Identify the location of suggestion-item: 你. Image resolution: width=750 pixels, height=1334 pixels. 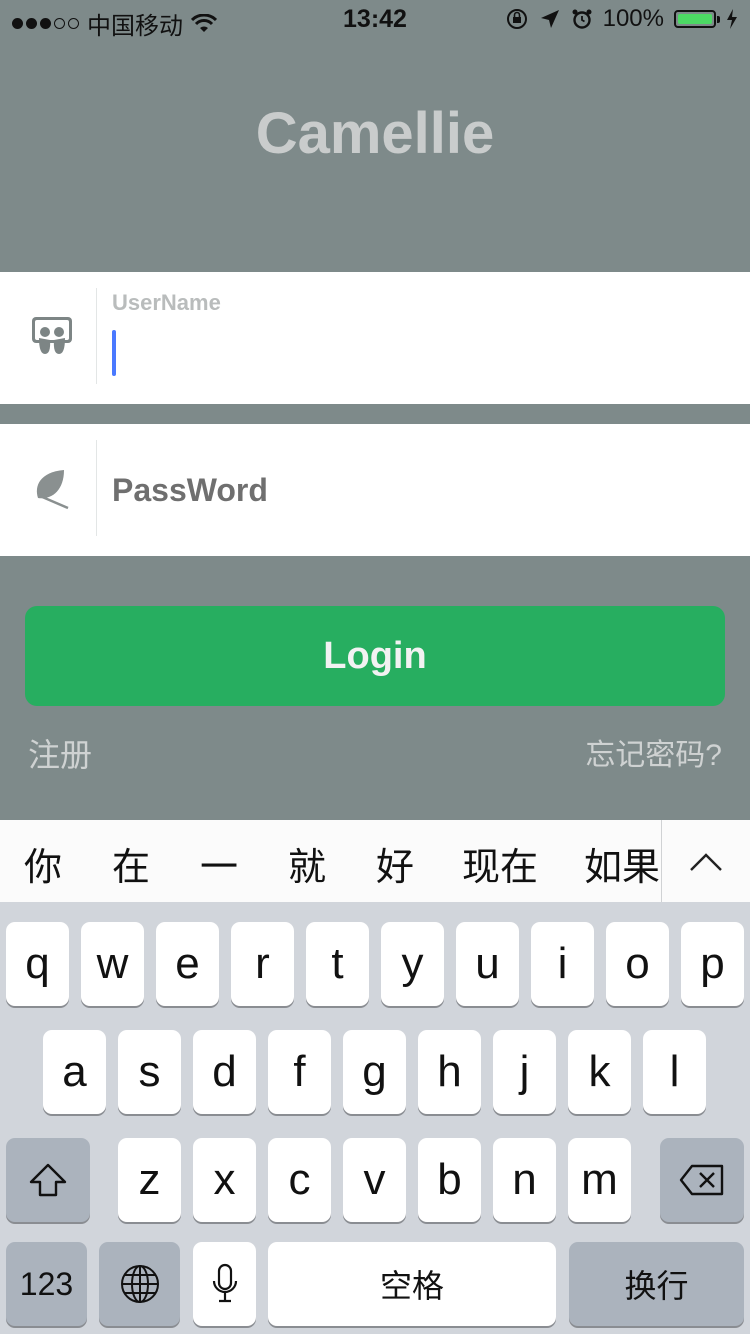
(43, 863).